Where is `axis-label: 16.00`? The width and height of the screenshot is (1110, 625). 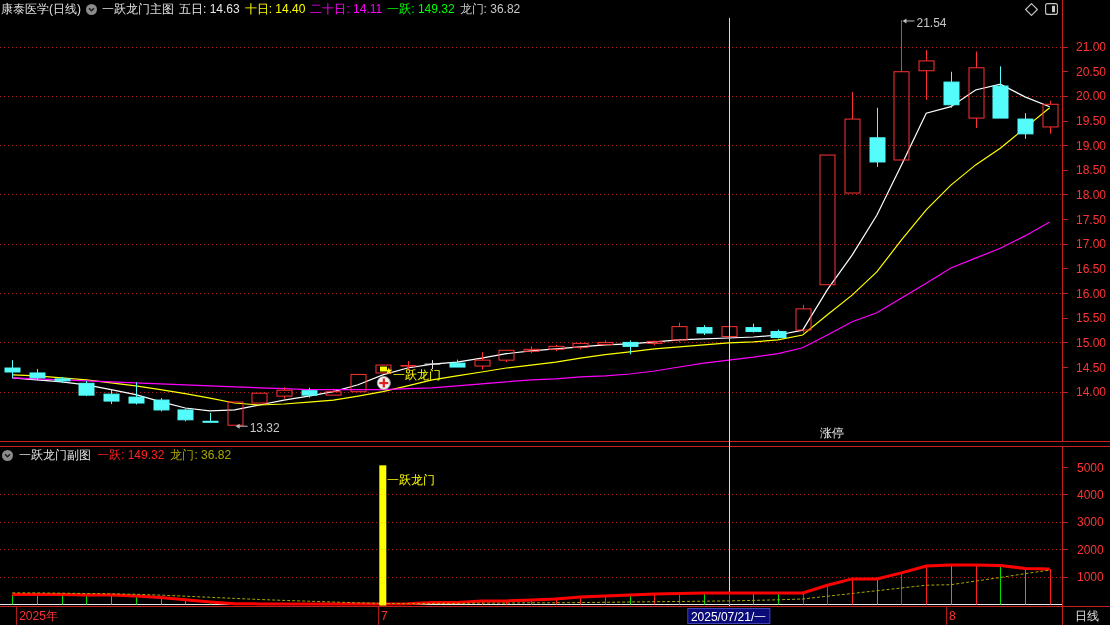
axis-label: 16.00 is located at coordinates (1091, 293).